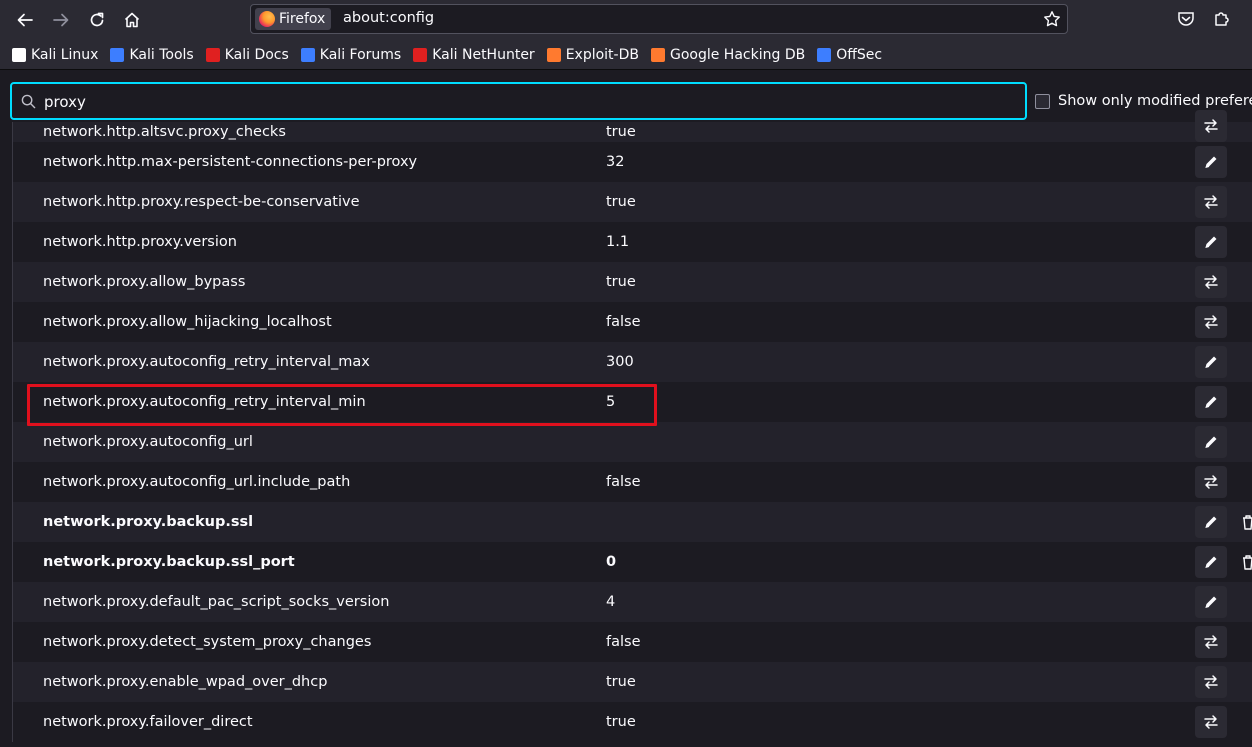 This screenshot has height=747, width=1252. What do you see at coordinates (148, 522) in the screenshot?
I see `pref-name: network.proxy.backup.ssl` at bounding box center [148, 522].